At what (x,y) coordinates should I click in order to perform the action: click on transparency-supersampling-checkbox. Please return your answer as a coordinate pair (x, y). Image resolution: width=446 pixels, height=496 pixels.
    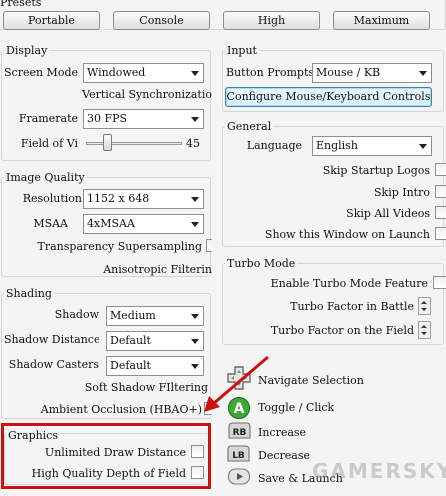
    Looking at the image, I should click on (209, 245).